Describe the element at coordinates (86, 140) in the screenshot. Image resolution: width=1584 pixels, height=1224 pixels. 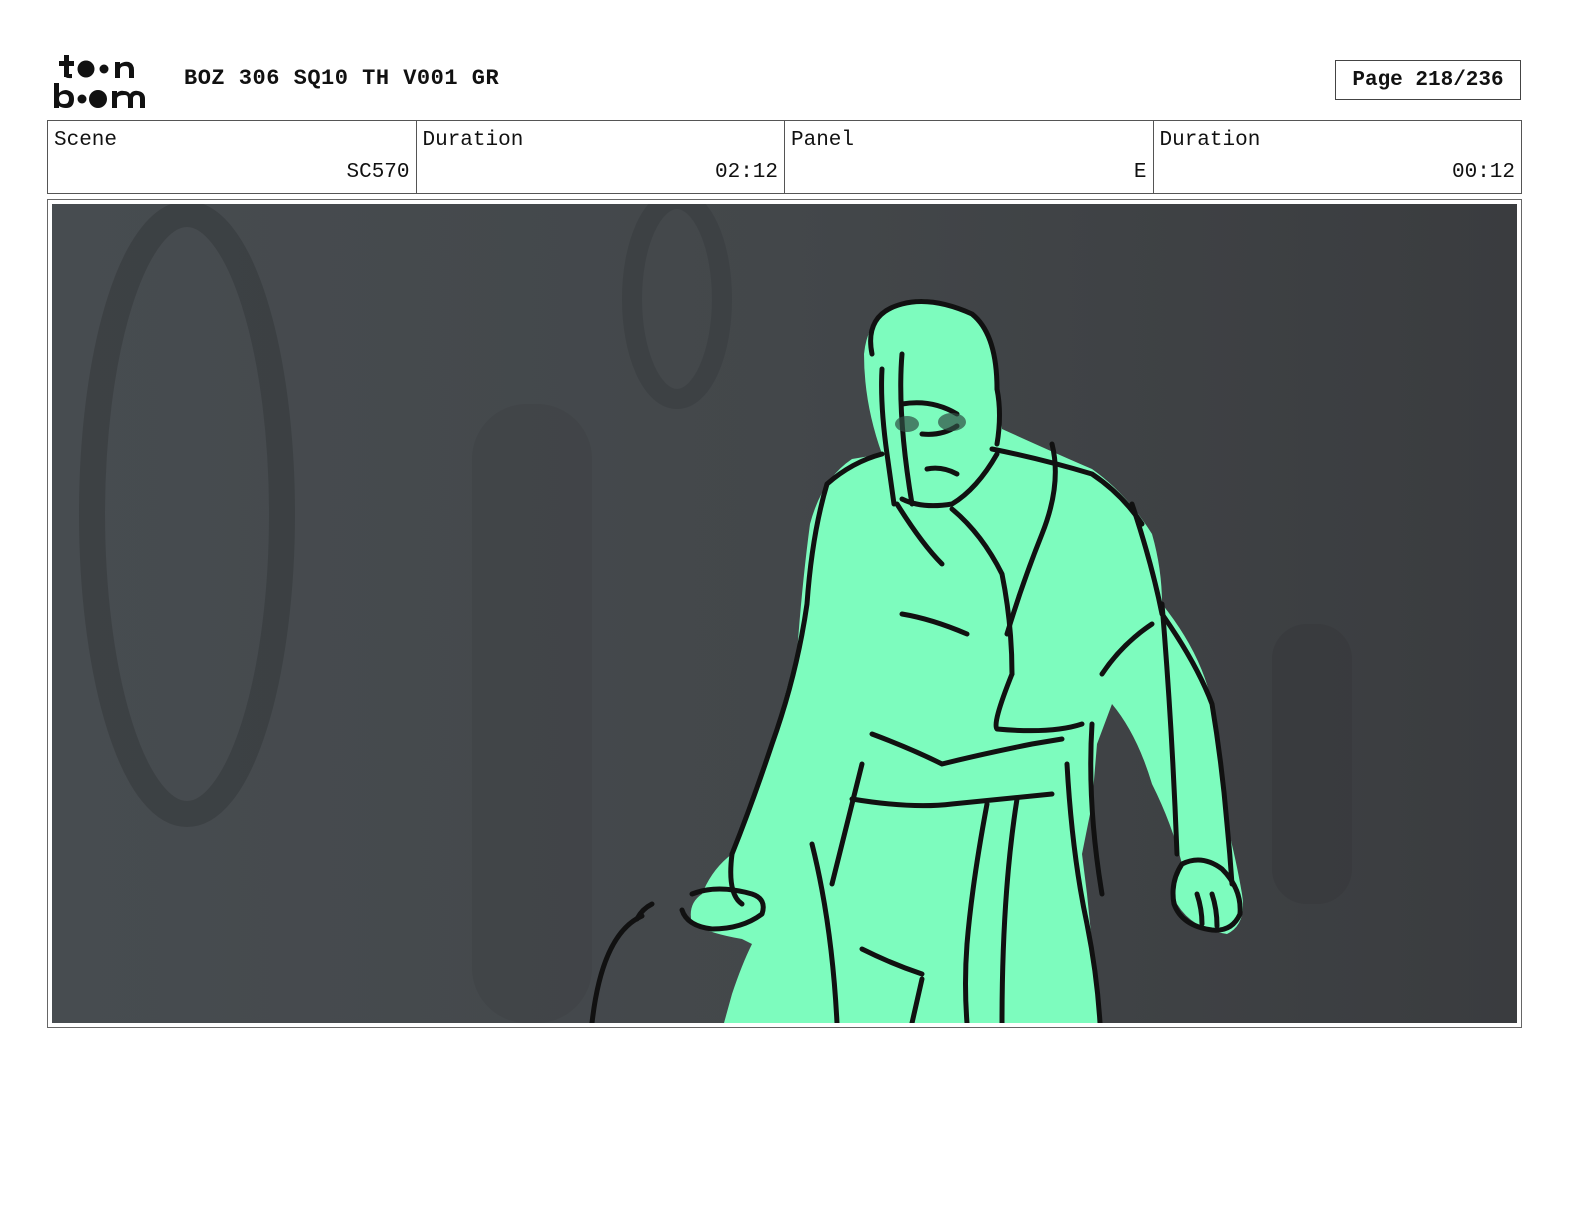
I see `scene-label: Scene` at that location.